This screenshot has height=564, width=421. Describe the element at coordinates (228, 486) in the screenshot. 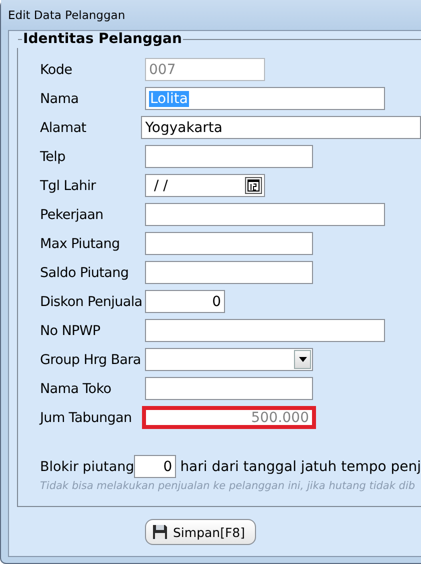

I see `hint-text: Tidak bisa melakukan penjualan ke pelanggan ini, jika hutang tidak dib` at that location.